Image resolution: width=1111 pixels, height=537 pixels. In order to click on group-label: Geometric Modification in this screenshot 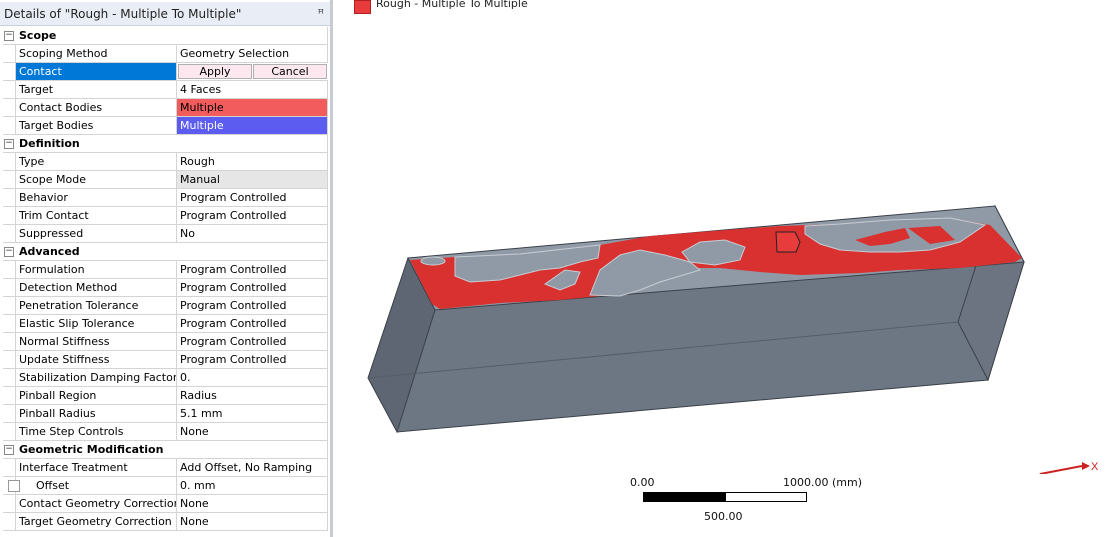, I will do `click(165, 449)`.